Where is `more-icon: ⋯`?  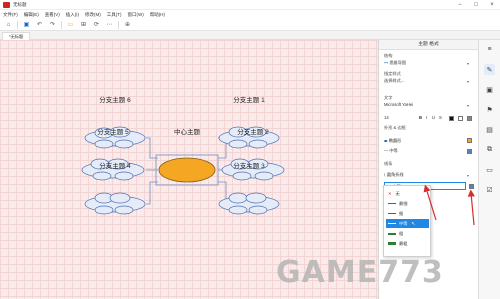
more-icon: ⋯ is located at coordinates (109, 24).